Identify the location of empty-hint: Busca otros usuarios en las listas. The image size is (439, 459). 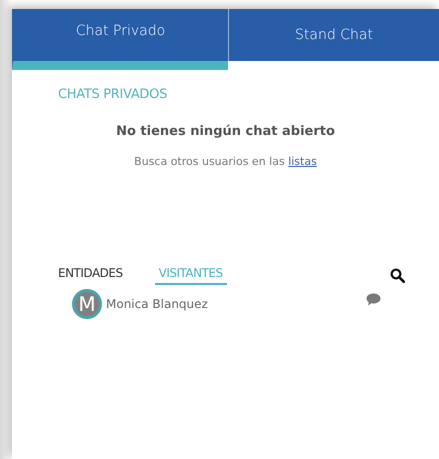
(225, 161).